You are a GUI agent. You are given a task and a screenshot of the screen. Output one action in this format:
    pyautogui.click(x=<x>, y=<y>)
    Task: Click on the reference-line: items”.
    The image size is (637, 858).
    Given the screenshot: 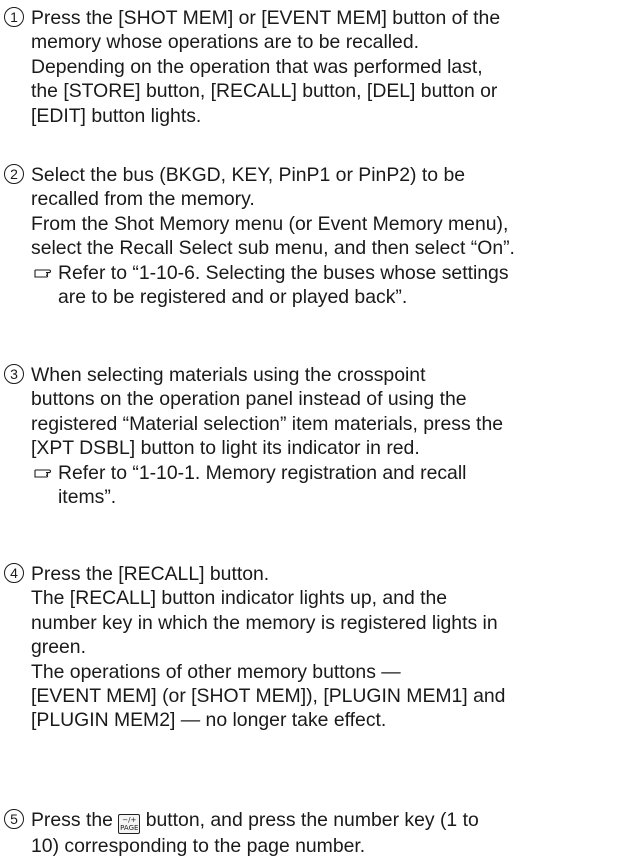 What is the action you would take?
    pyautogui.click(x=87, y=497)
    